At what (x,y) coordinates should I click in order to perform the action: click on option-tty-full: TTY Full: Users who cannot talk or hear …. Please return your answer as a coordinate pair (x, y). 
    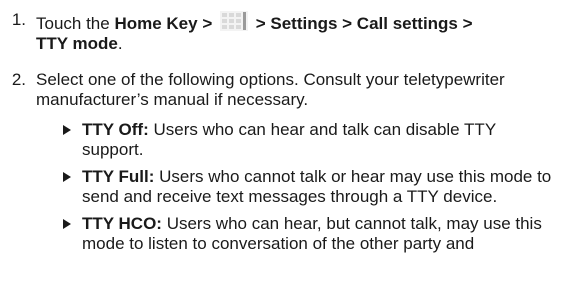
    Looking at the image, I should click on (310, 187).